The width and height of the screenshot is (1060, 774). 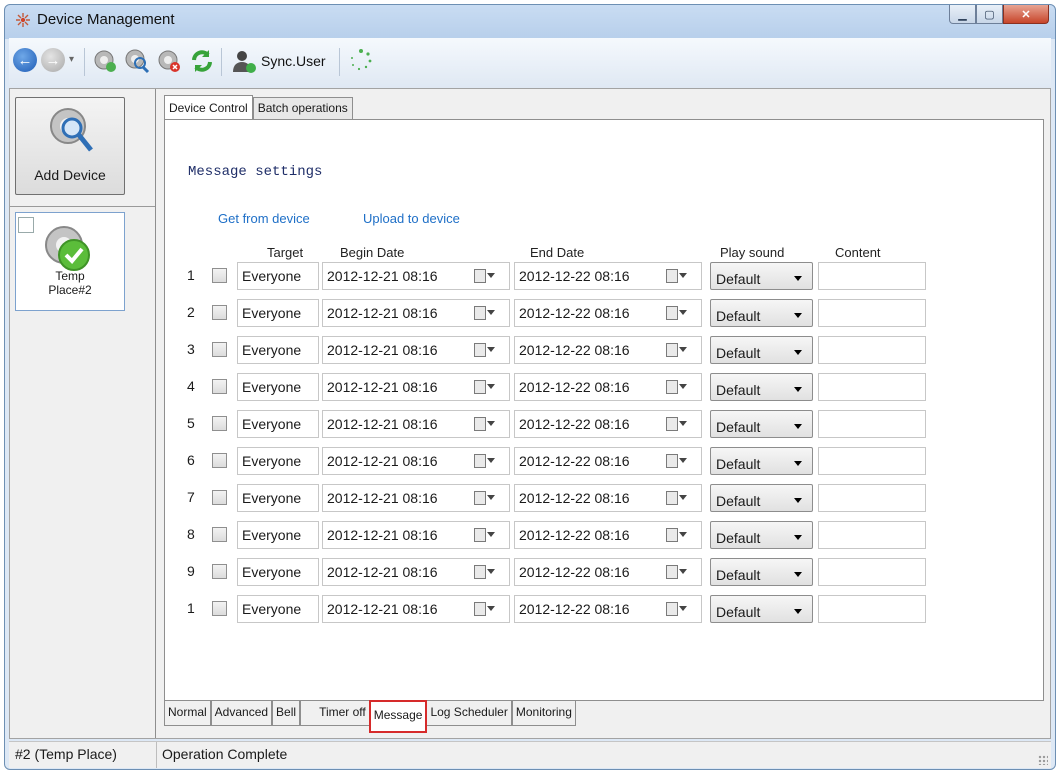 What do you see at coordinates (137, 61) in the screenshot?
I see `gear-search-icon` at bounding box center [137, 61].